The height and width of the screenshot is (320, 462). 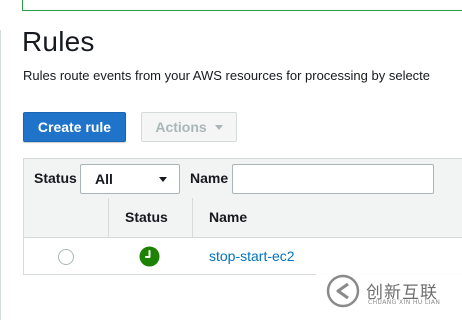 What do you see at coordinates (404, 302) in the screenshot?
I see `watermark-en-text: CHUANG XIN HU LIAN` at bounding box center [404, 302].